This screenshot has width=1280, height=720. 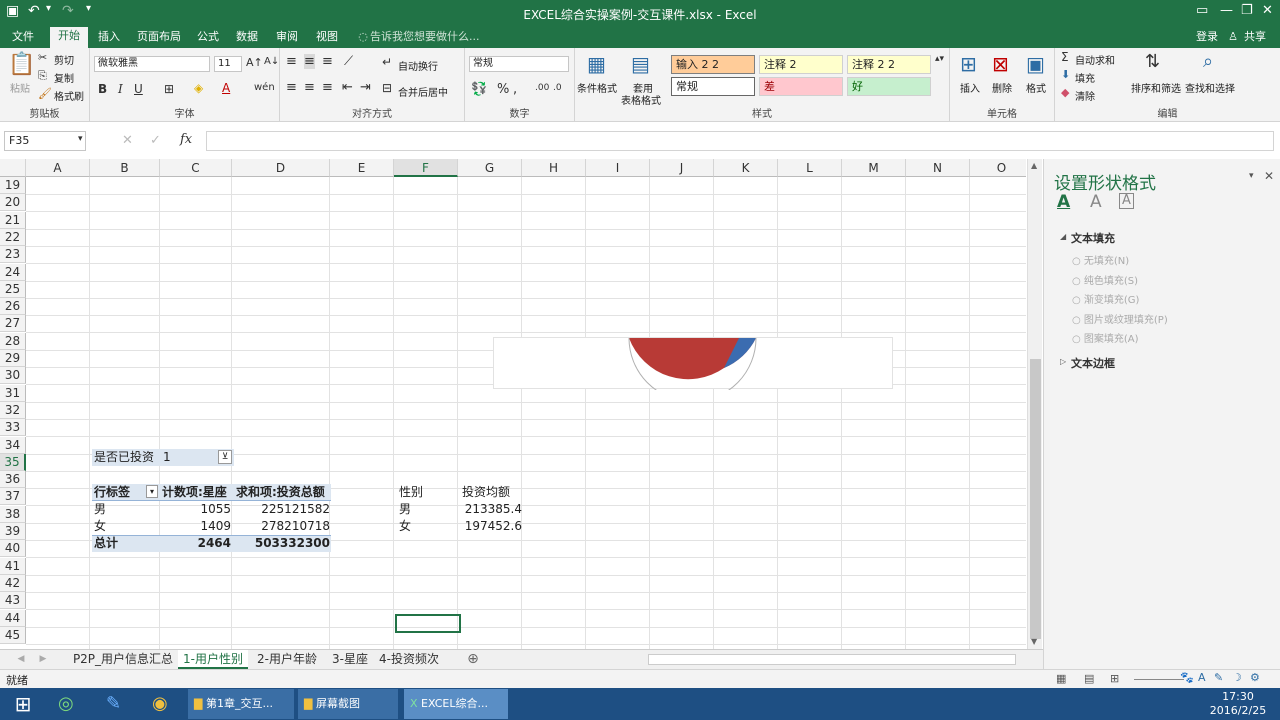 What do you see at coordinates (64, 59) in the screenshot?
I see `cut-button: 剪切` at bounding box center [64, 59].